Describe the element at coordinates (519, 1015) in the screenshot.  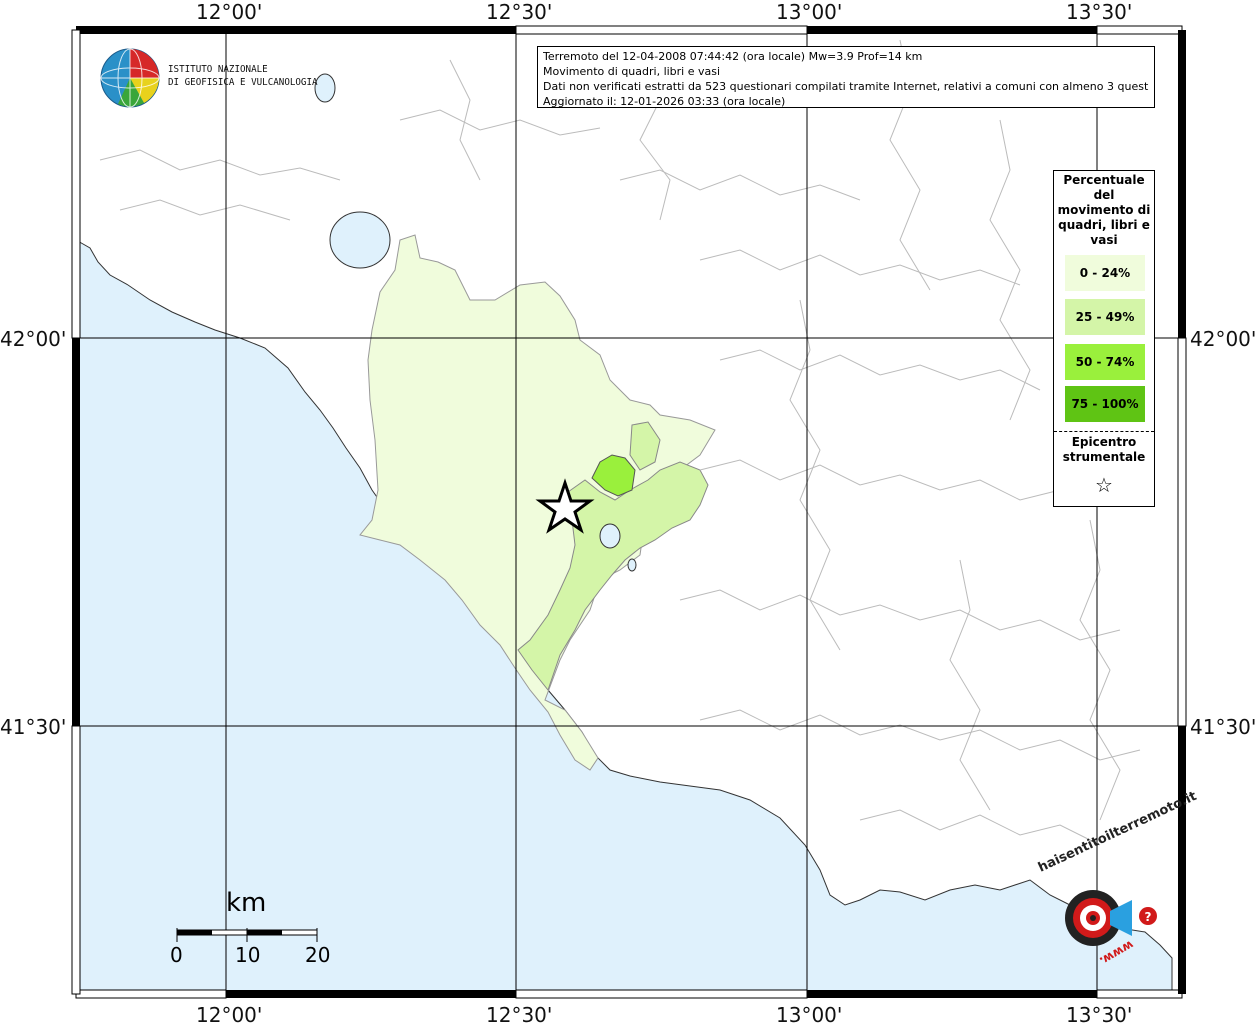
I see `lon-label-bottom-2: 12°30'` at that location.